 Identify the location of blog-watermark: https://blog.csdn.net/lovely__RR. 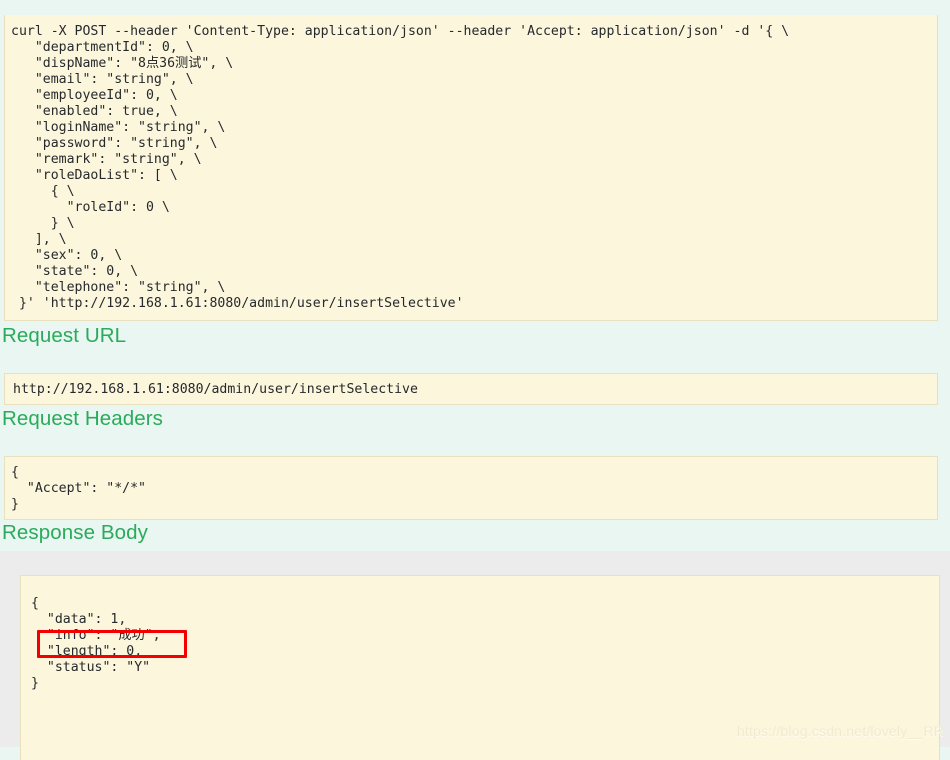
(840, 731).